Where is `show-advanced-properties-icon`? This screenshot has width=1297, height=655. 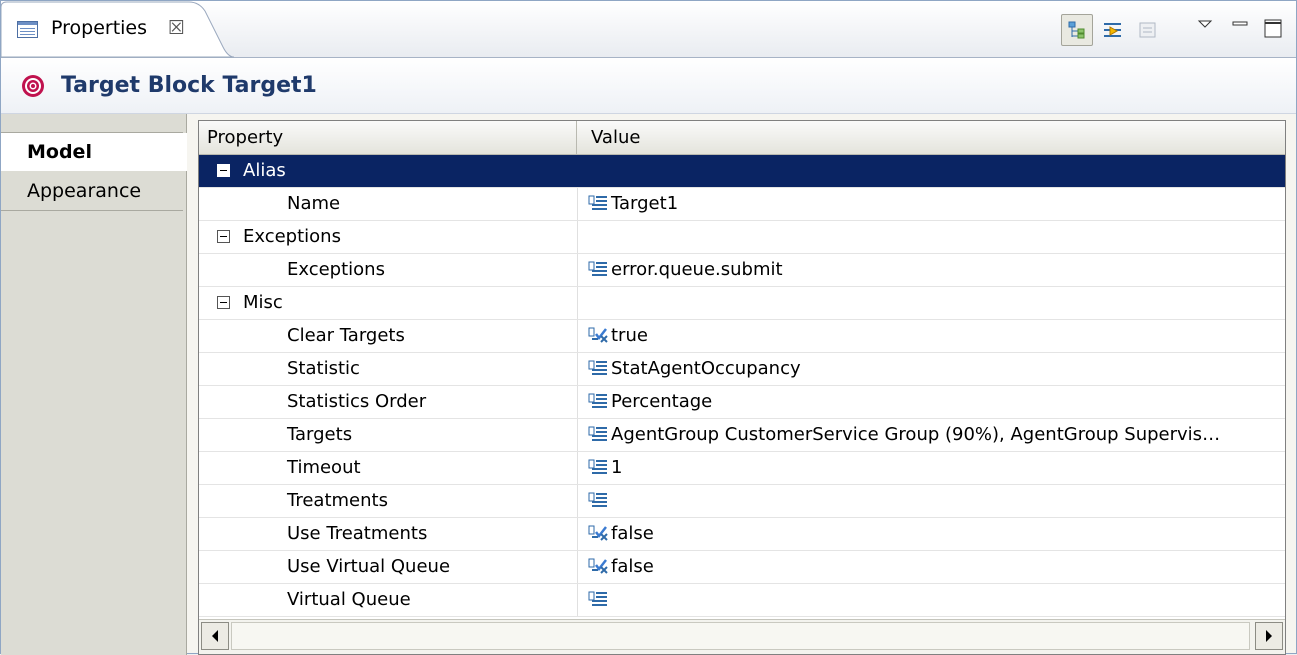 show-advanced-properties-icon is located at coordinates (1112, 30).